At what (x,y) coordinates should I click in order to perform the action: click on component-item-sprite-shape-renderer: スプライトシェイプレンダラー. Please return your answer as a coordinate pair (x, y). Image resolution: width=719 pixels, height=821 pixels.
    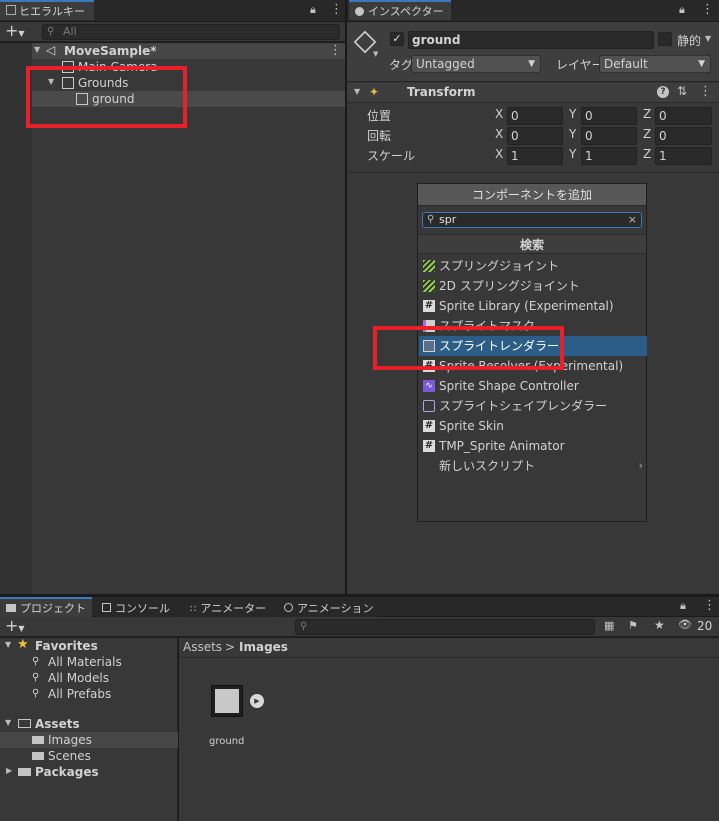
    Looking at the image, I should click on (533, 406).